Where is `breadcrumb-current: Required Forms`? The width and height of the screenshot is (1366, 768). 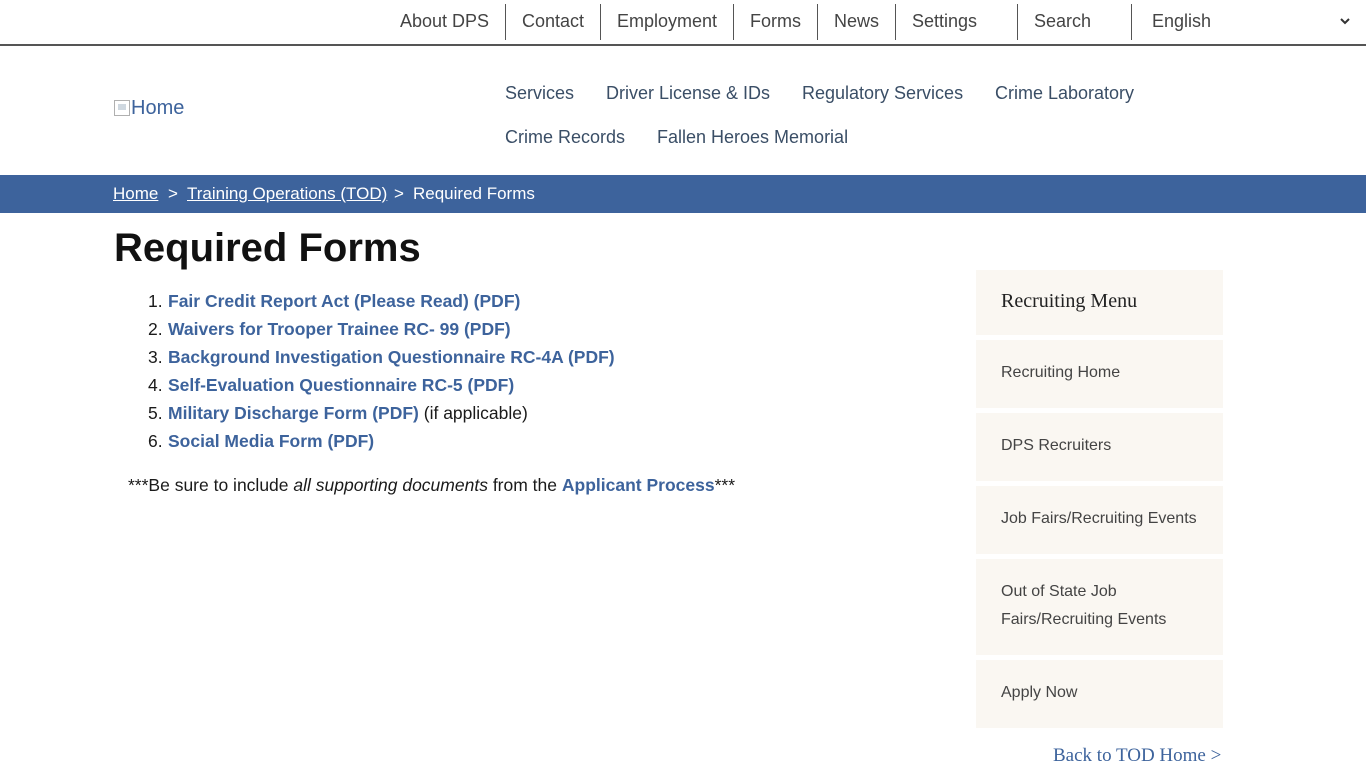
breadcrumb-current: Required Forms is located at coordinates (474, 193).